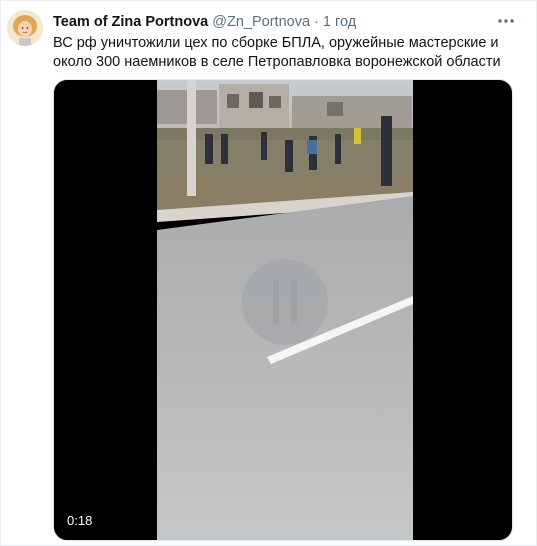 This screenshot has height=546, width=537. What do you see at coordinates (339, 22) in the screenshot?
I see `tweet-timestamp: 1 год` at bounding box center [339, 22].